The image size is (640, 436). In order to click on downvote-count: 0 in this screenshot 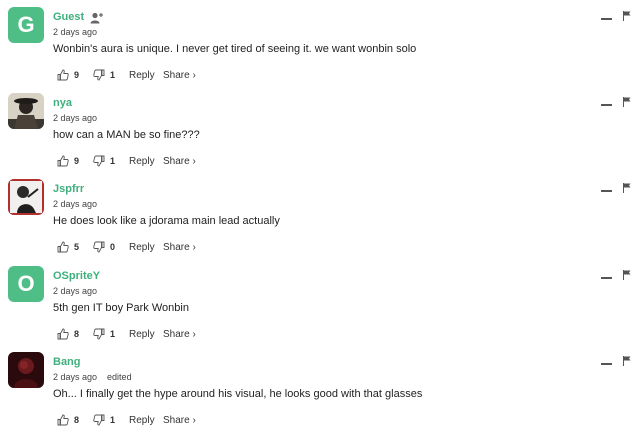, I will do `click(113, 247)`.